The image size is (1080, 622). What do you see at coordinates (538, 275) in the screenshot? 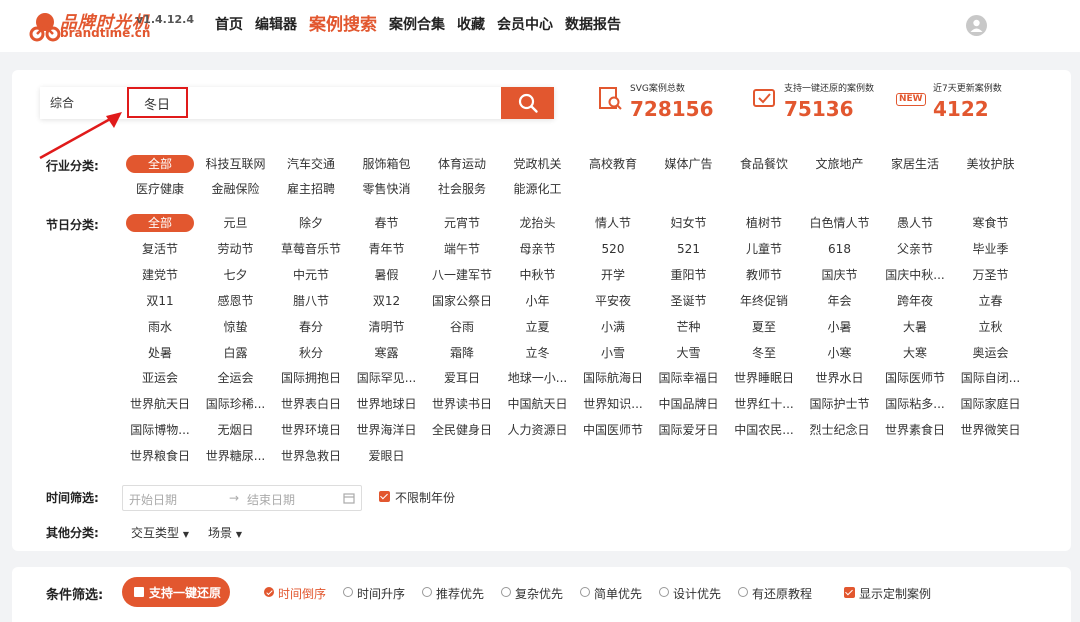
I see `festival-tag: 中秋节` at bounding box center [538, 275].